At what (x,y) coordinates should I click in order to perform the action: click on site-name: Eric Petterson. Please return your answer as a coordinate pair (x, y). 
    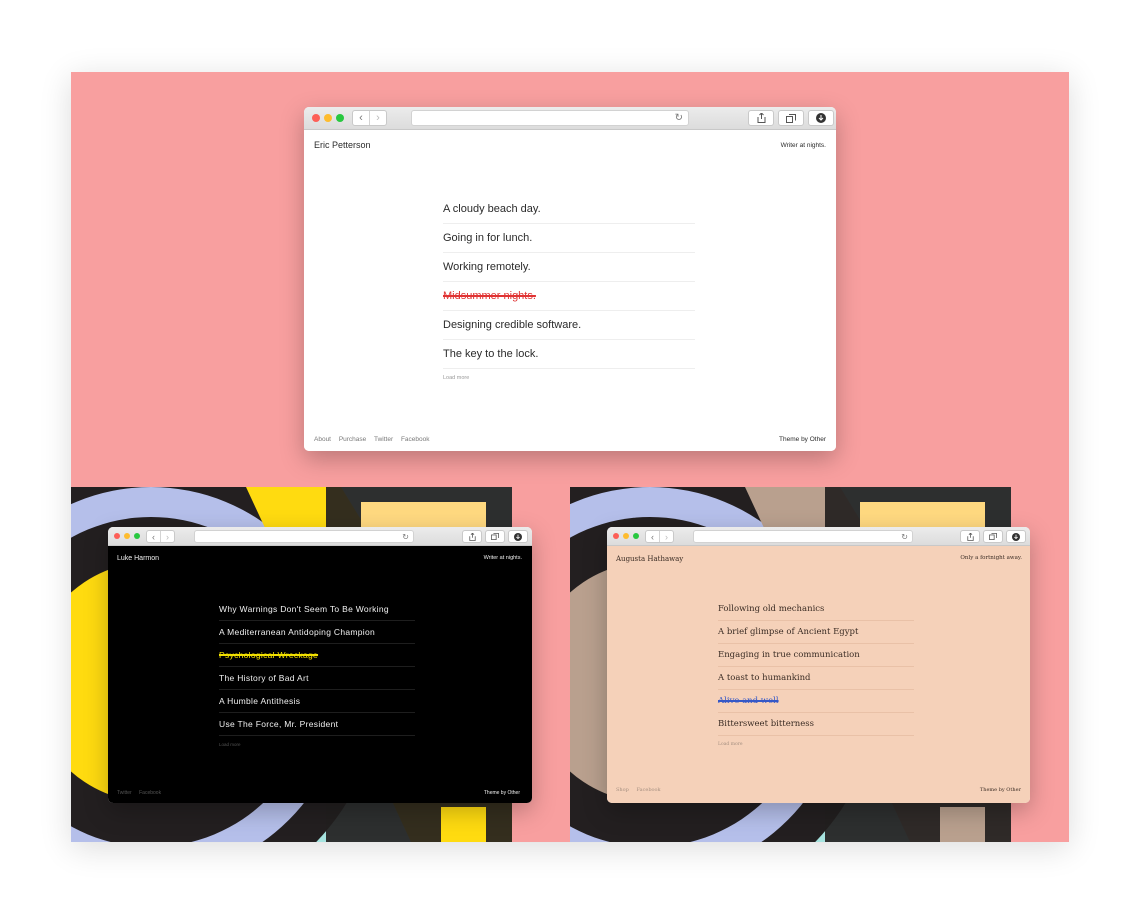
    Looking at the image, I should click on (342, 145).